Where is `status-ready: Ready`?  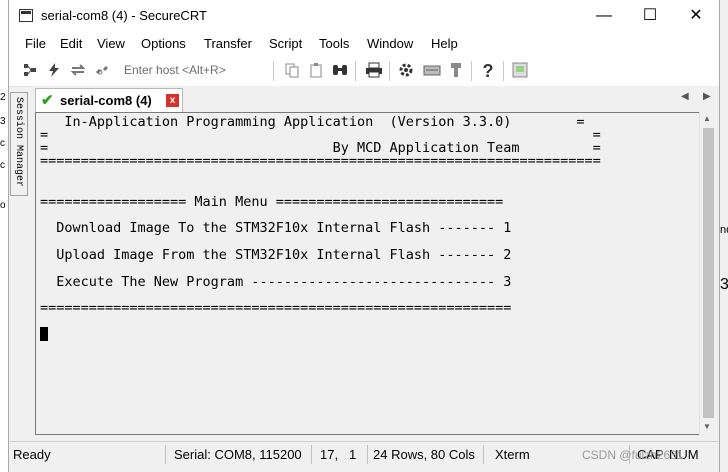 status-ready: Ready is located at coordinates (32, 454).